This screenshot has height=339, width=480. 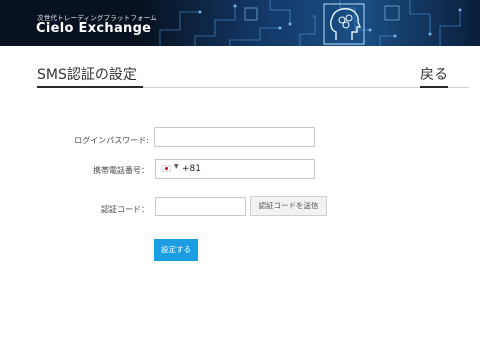 What do you see at coordinates (111, 140) in the screenshot?
I see `password-label: ログインパスワード:` at bounding box center [111, 140].